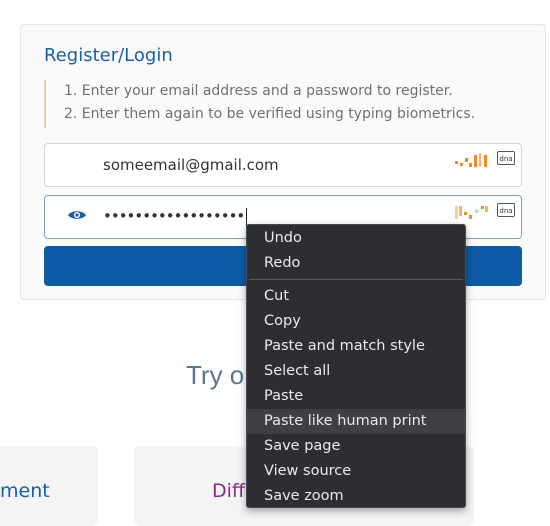 The image size is (550, 526). Describe the element at coordinates (175, 216) in the screenshot. I see `password-value: ••••••••••••••••••` at that location.